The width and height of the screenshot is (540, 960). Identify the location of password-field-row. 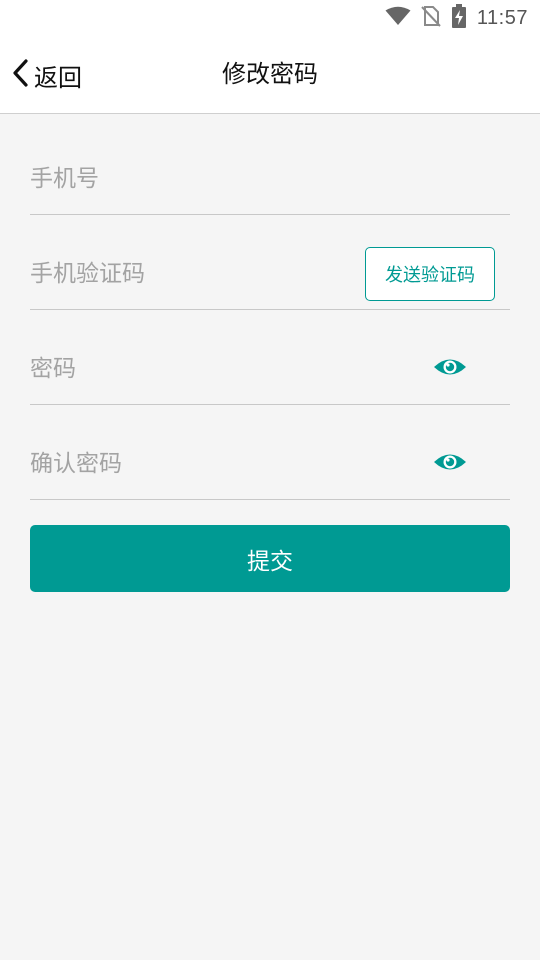
(270, 357).